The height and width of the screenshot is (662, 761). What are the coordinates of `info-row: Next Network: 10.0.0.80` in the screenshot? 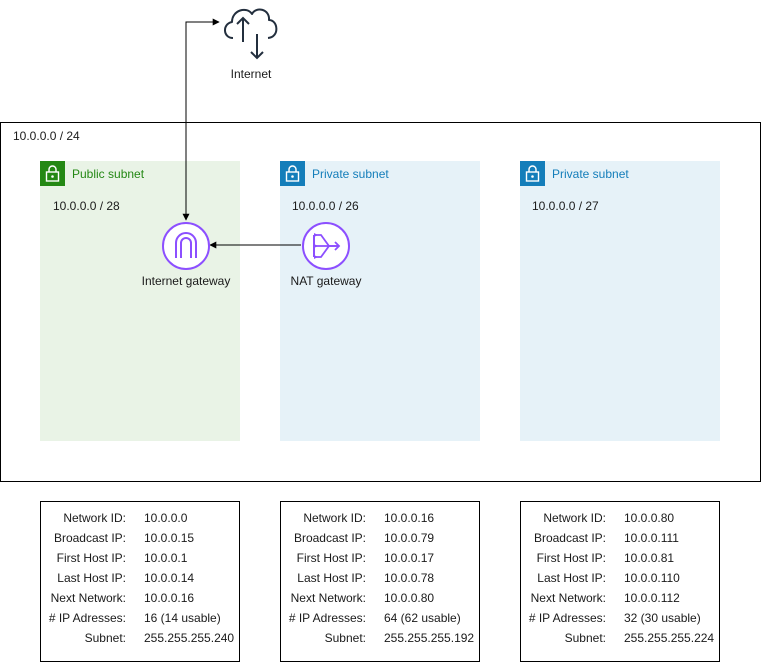 It's located at (380, 598).